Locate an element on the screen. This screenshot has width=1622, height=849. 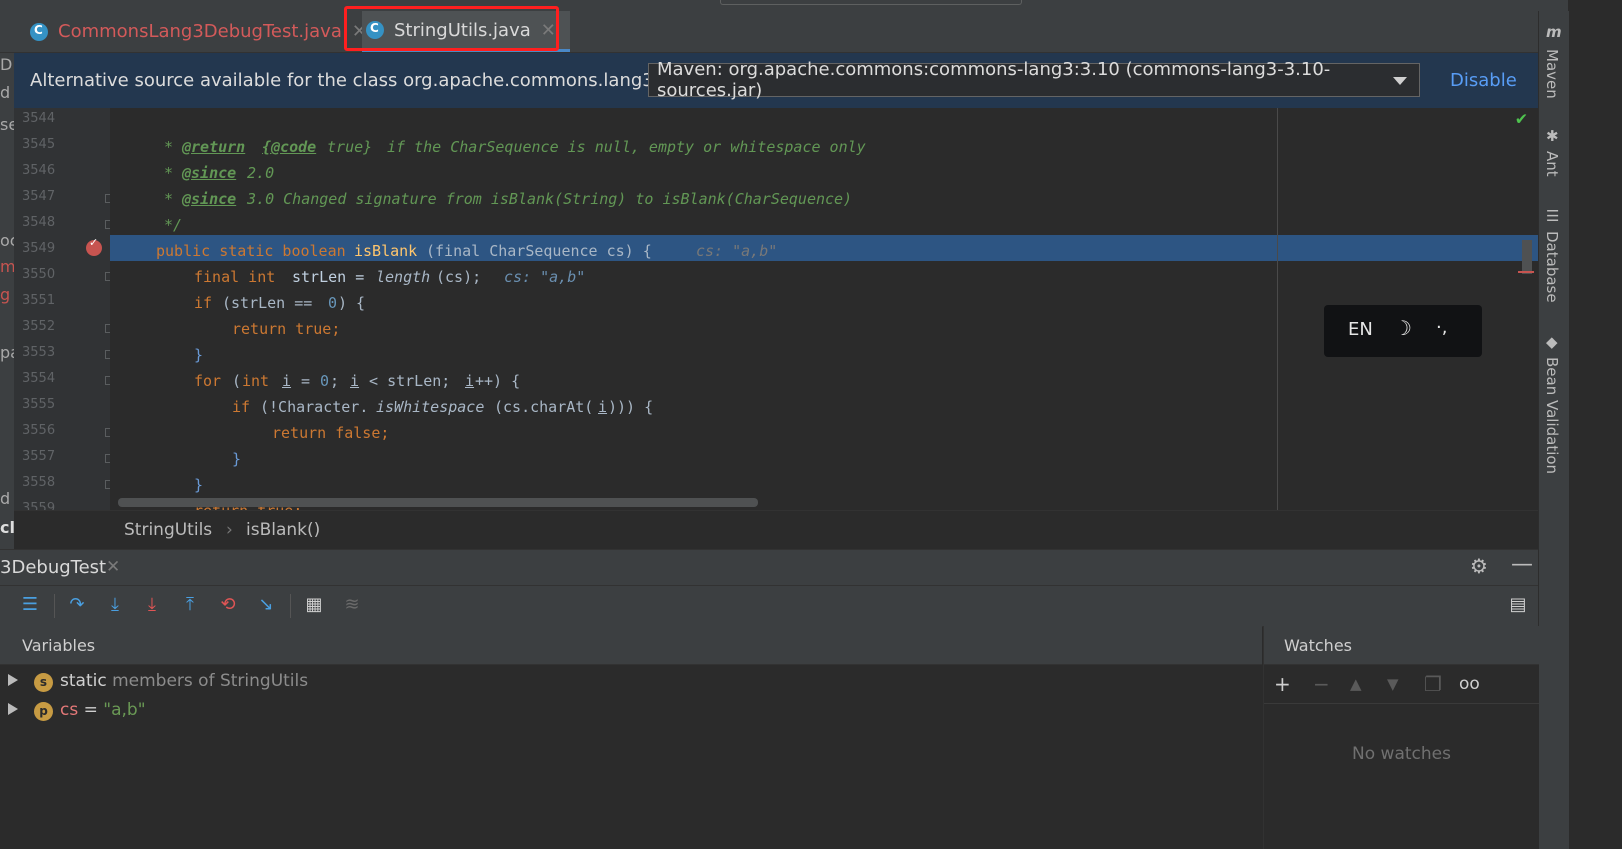
chevron-right-icon: › is located at coordinates (229, 530).